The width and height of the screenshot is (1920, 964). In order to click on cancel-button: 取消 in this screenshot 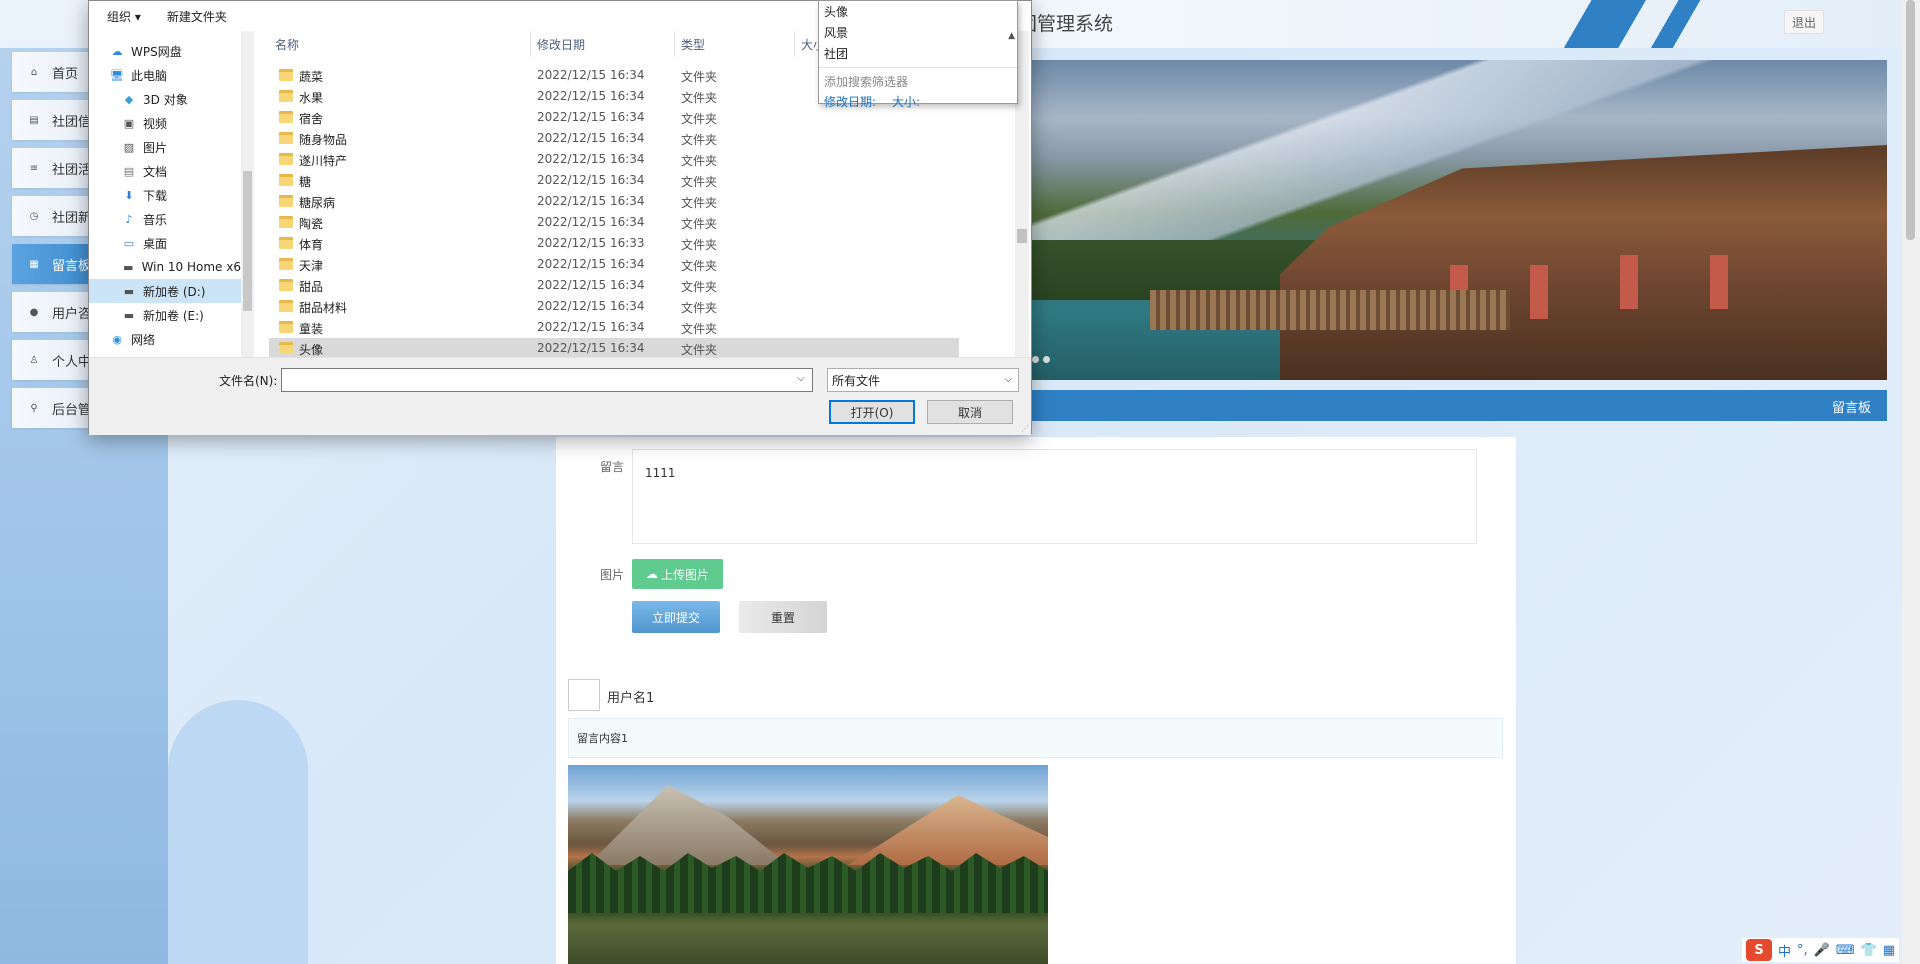, I will do `click(970, 412)`.